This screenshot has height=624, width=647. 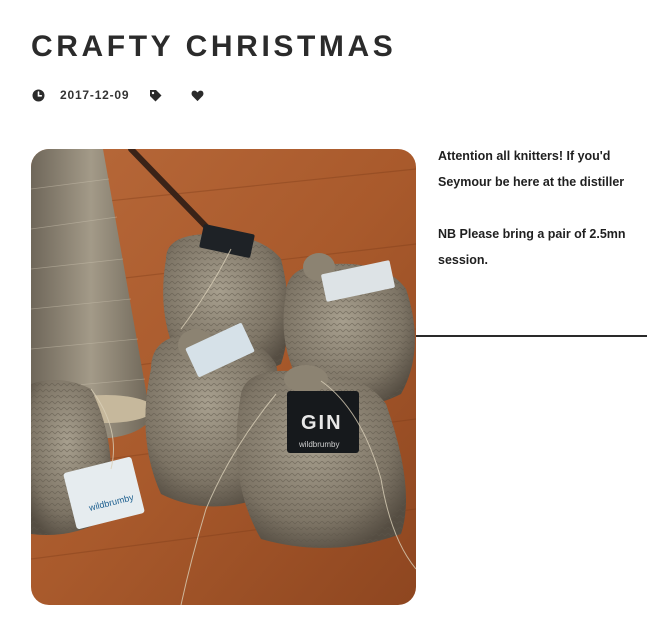 What do you see at coordinates (214, 46) in the screenshot?
I see `post-title: CRAFTY CHRISTMAS` at bounding box center [214, 46].